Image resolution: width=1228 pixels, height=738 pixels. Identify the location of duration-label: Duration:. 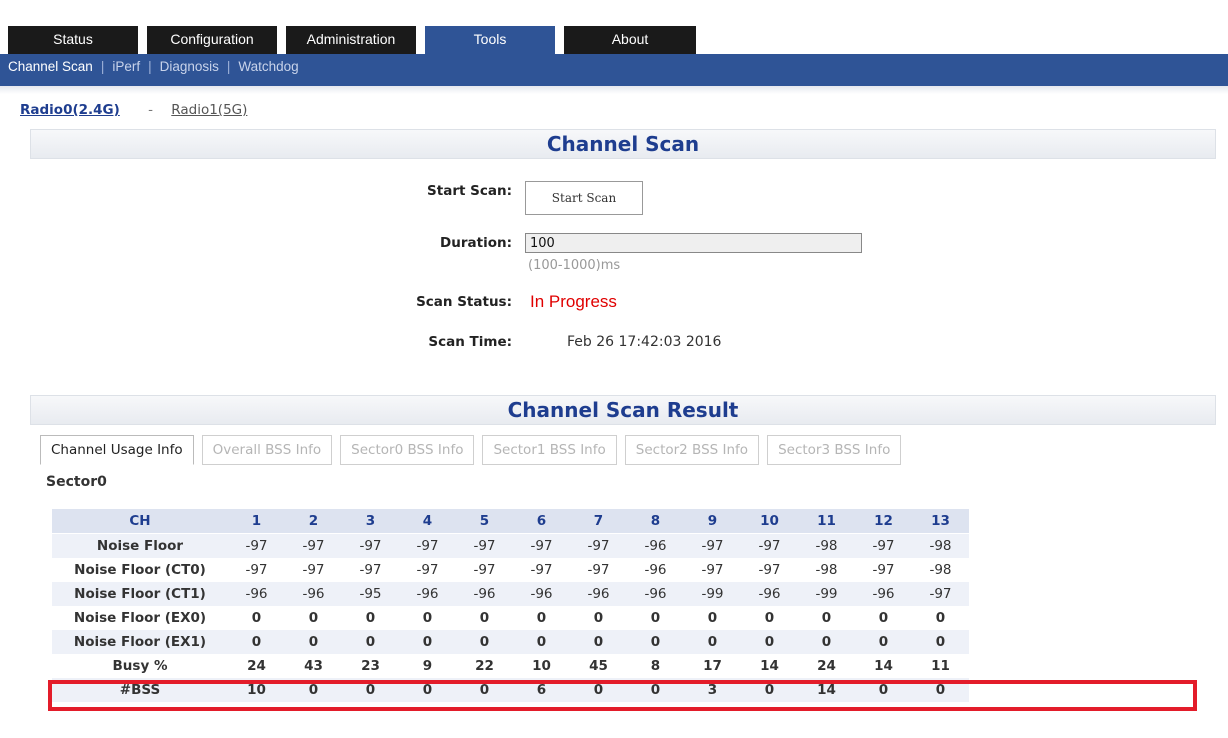
(476, 243).